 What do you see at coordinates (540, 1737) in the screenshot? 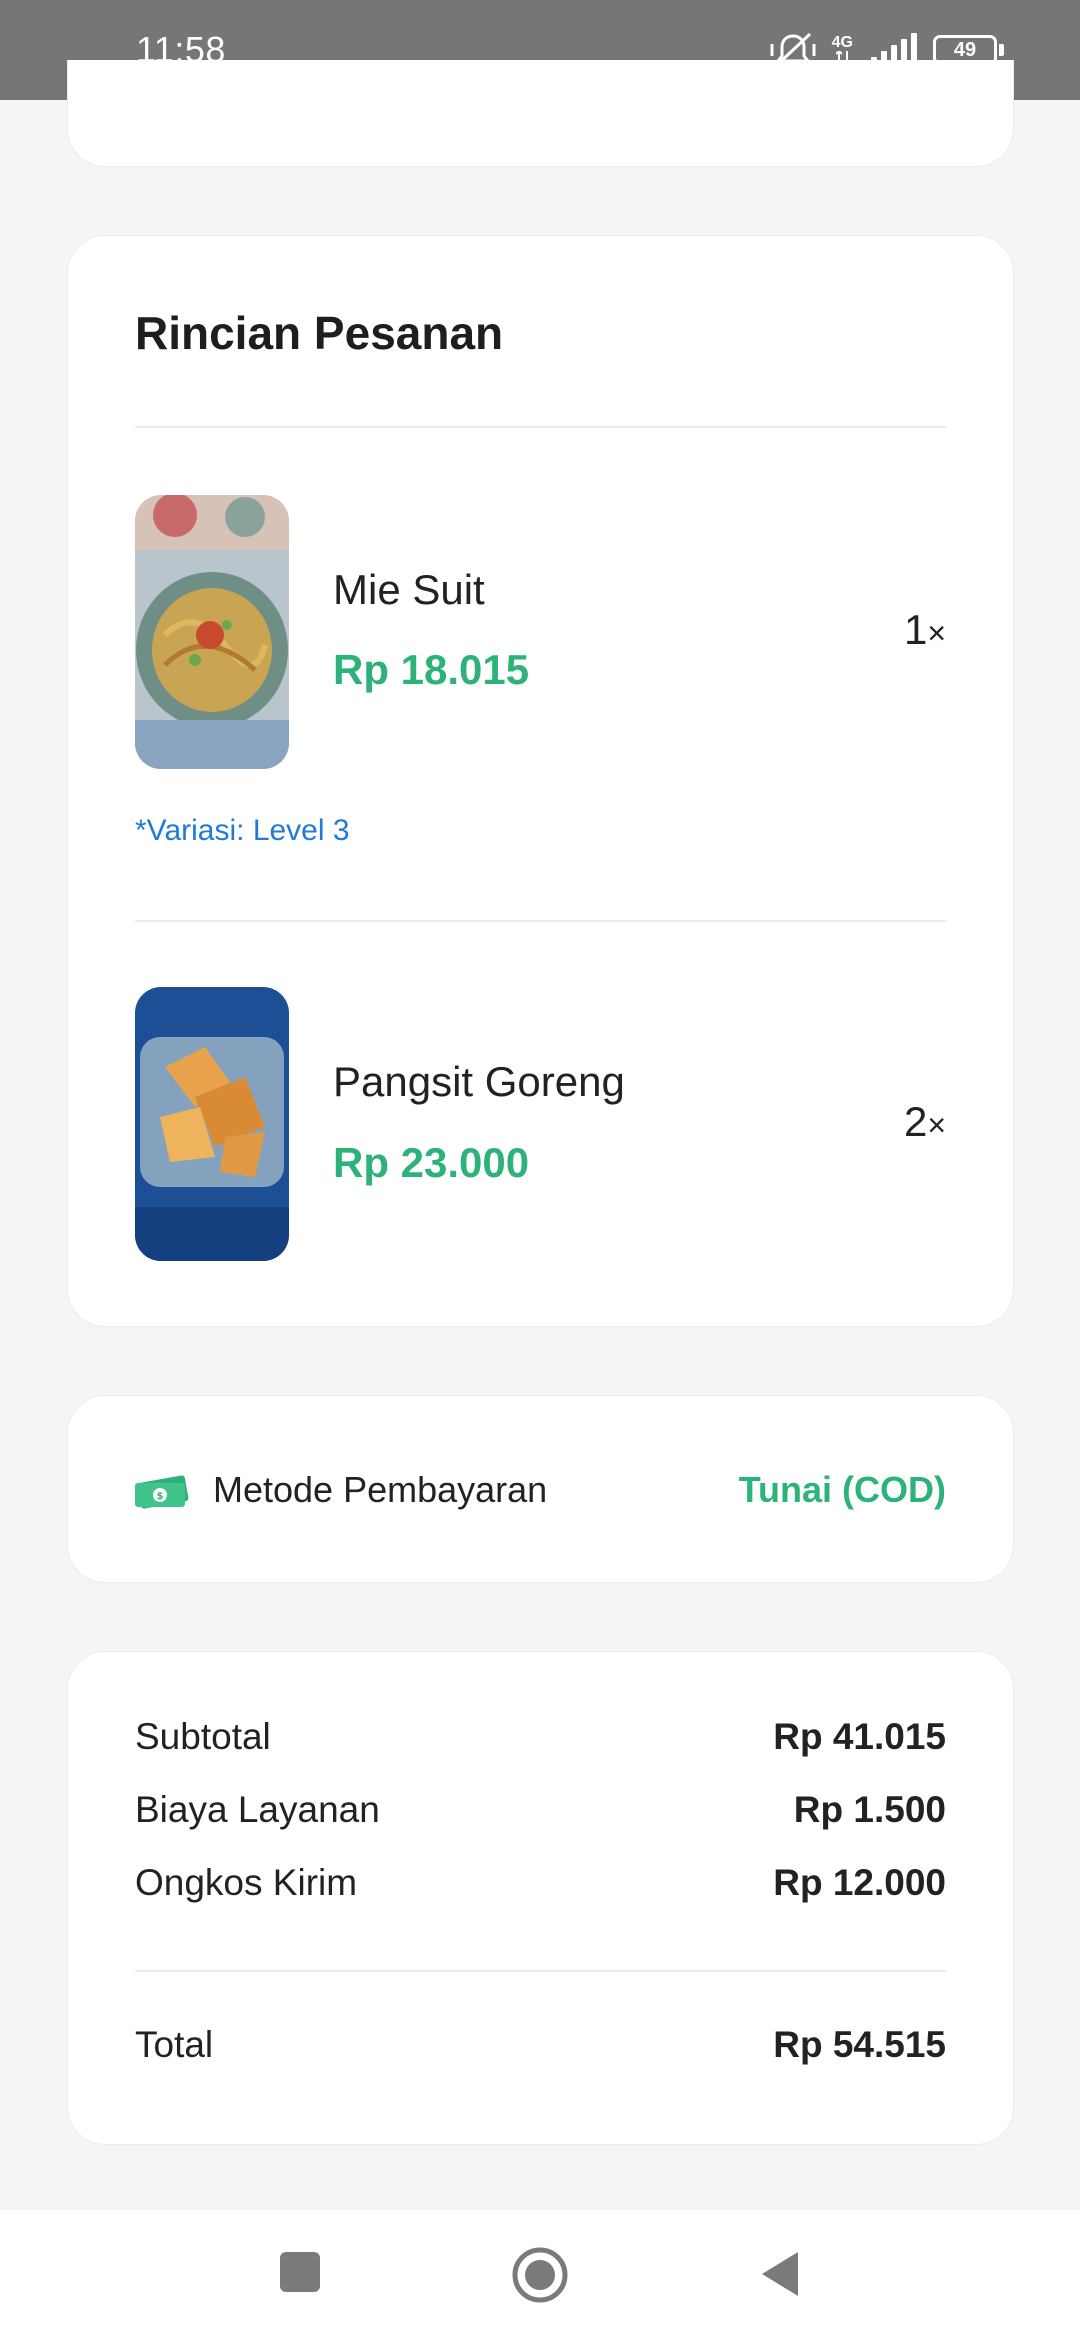
I see `summary-row-subtotal: Subtotal Rp 41.015` at bounding box center [540, 1737].